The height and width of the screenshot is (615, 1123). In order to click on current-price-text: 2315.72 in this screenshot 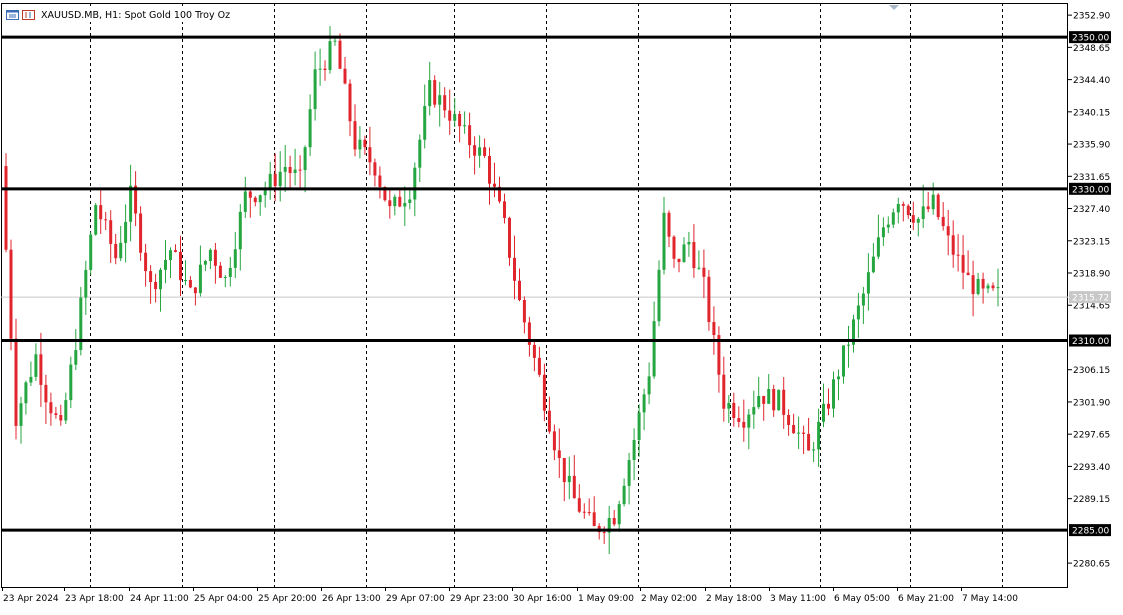, I will do `click(1090, 299)`.